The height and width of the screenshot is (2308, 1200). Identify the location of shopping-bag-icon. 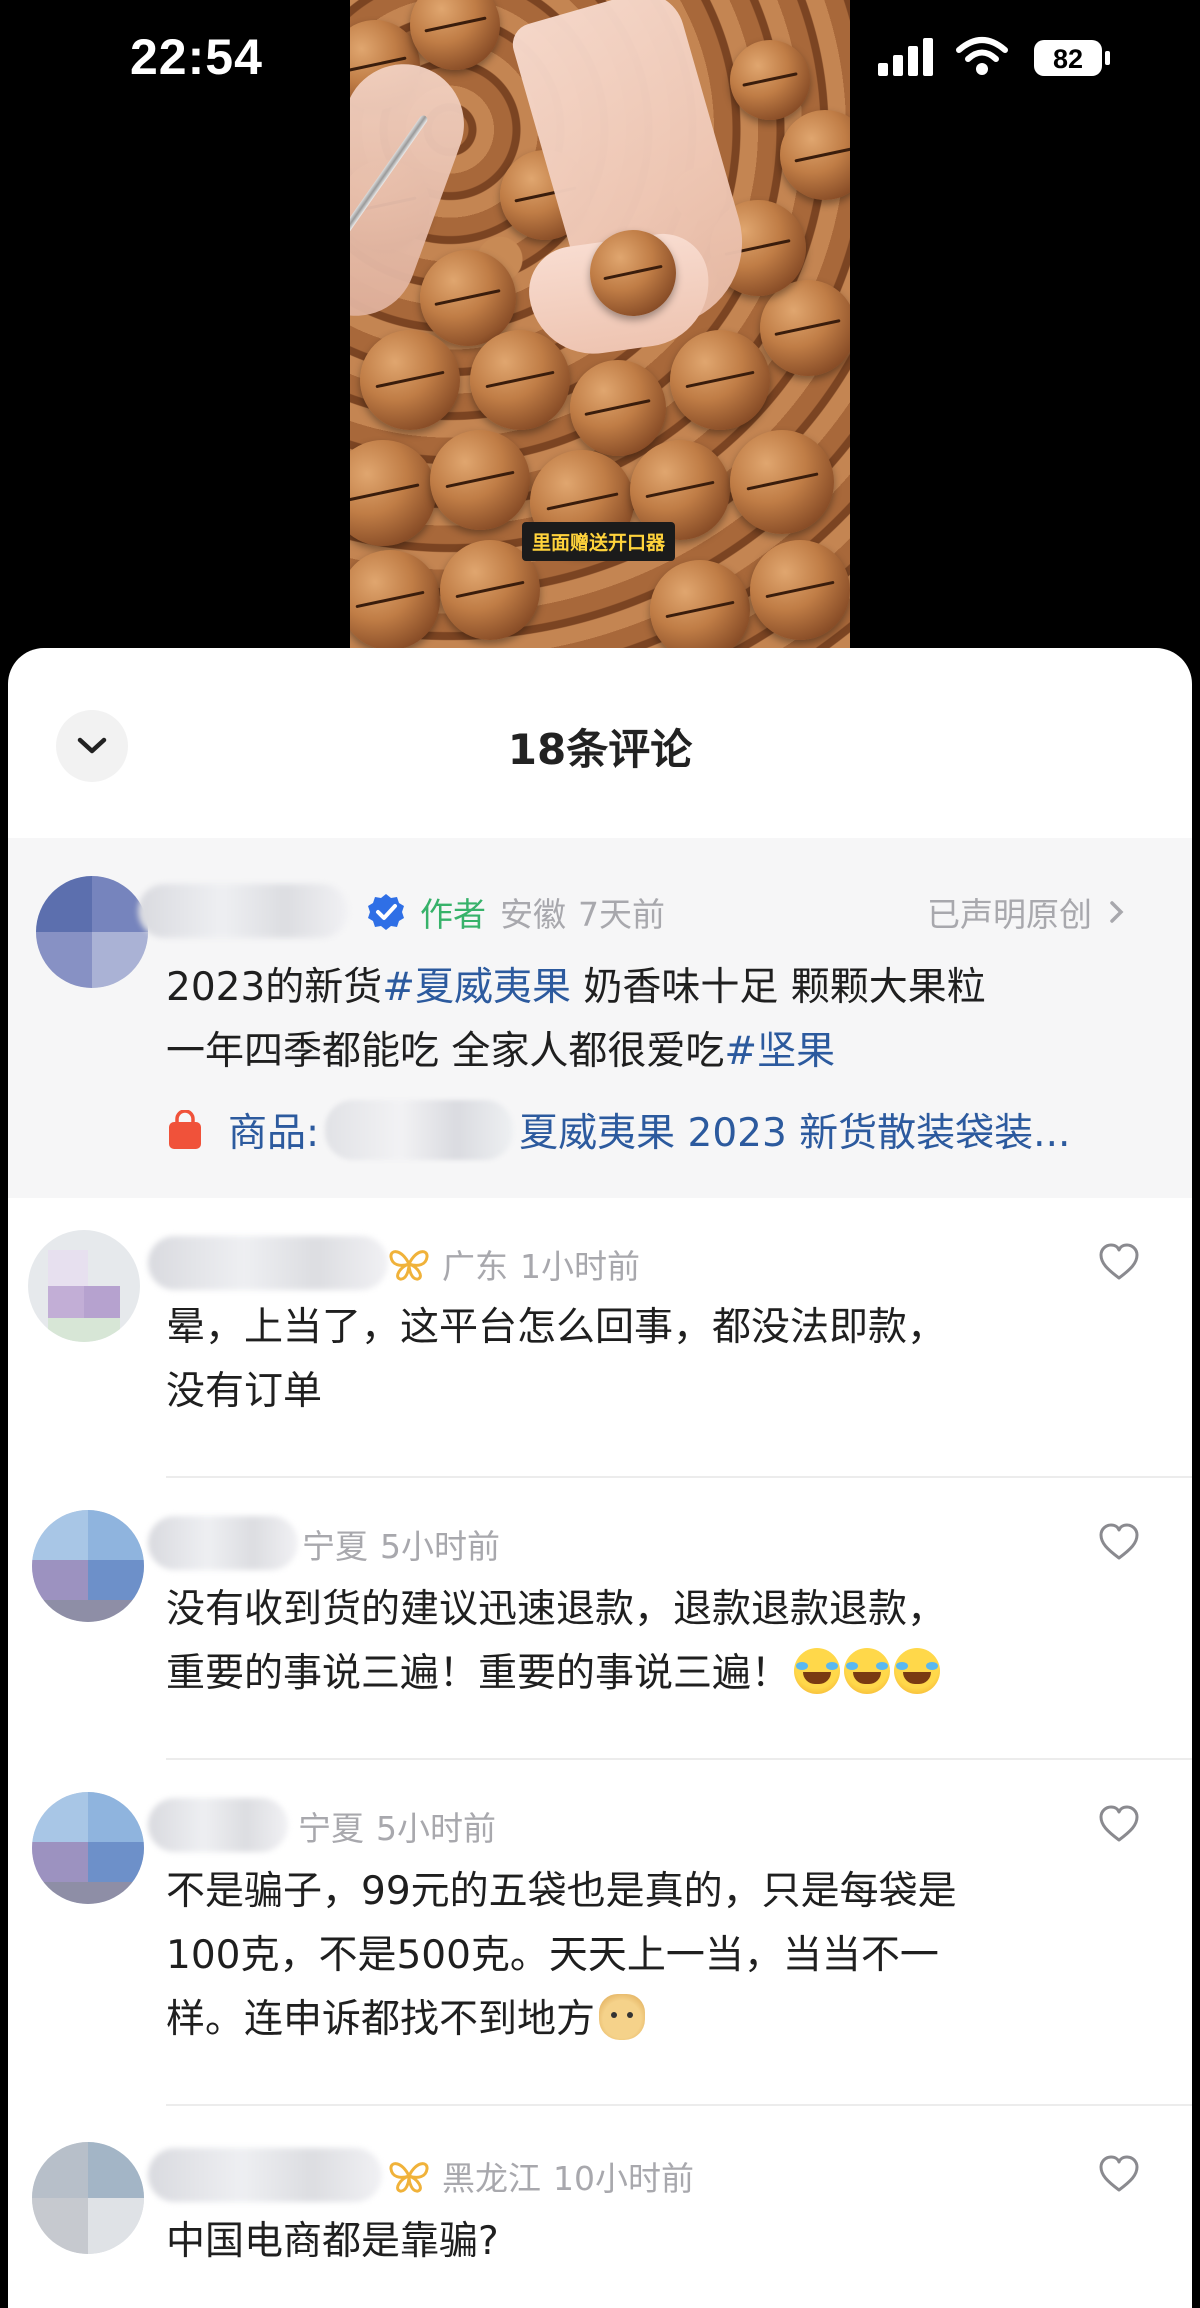
(185, 1129).